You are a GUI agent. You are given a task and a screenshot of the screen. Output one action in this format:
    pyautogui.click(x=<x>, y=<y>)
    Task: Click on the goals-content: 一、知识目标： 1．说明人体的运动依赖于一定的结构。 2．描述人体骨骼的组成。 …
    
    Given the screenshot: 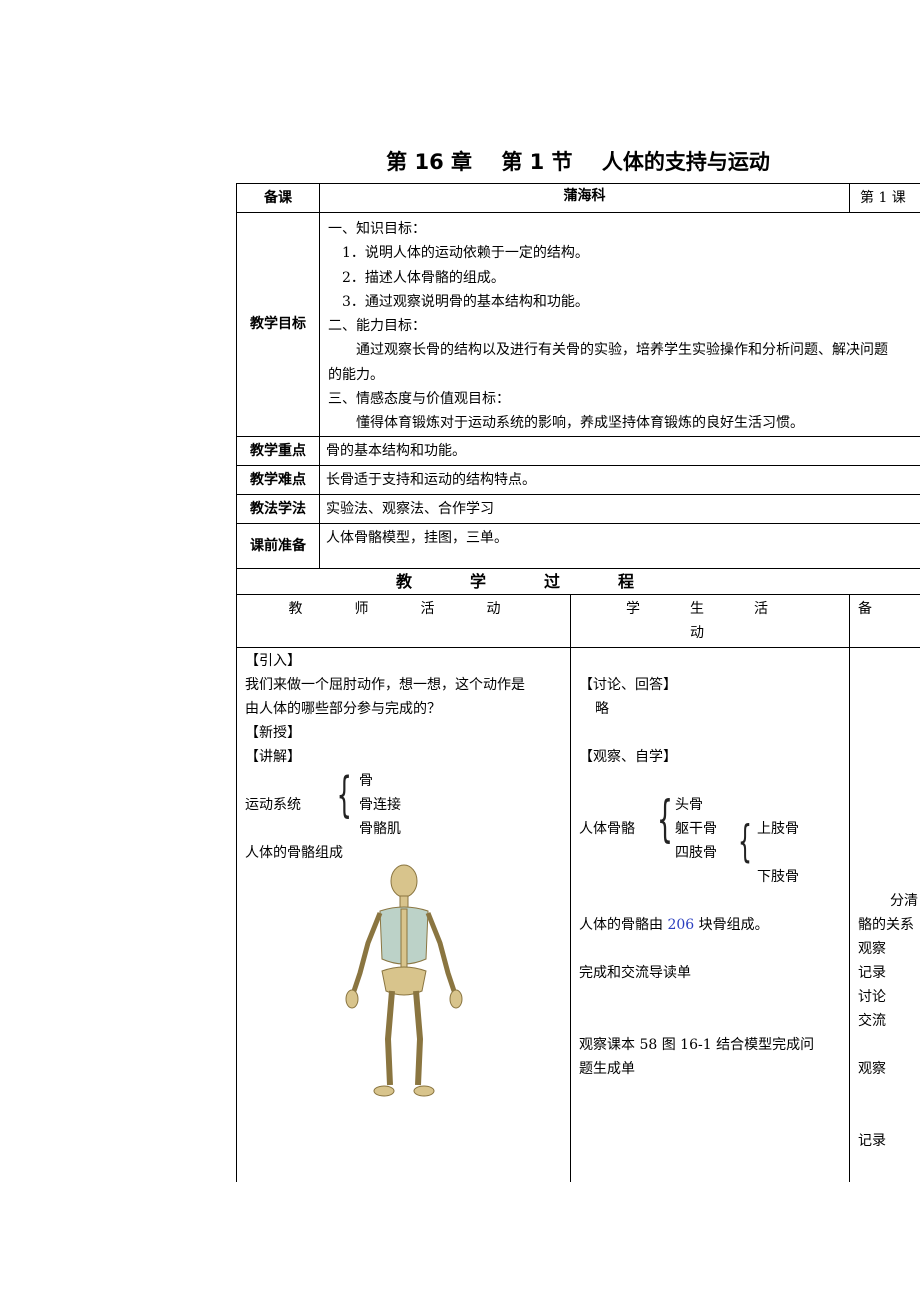 What is the action you would take?
    pyautogui.click(x=619, y=324)
    